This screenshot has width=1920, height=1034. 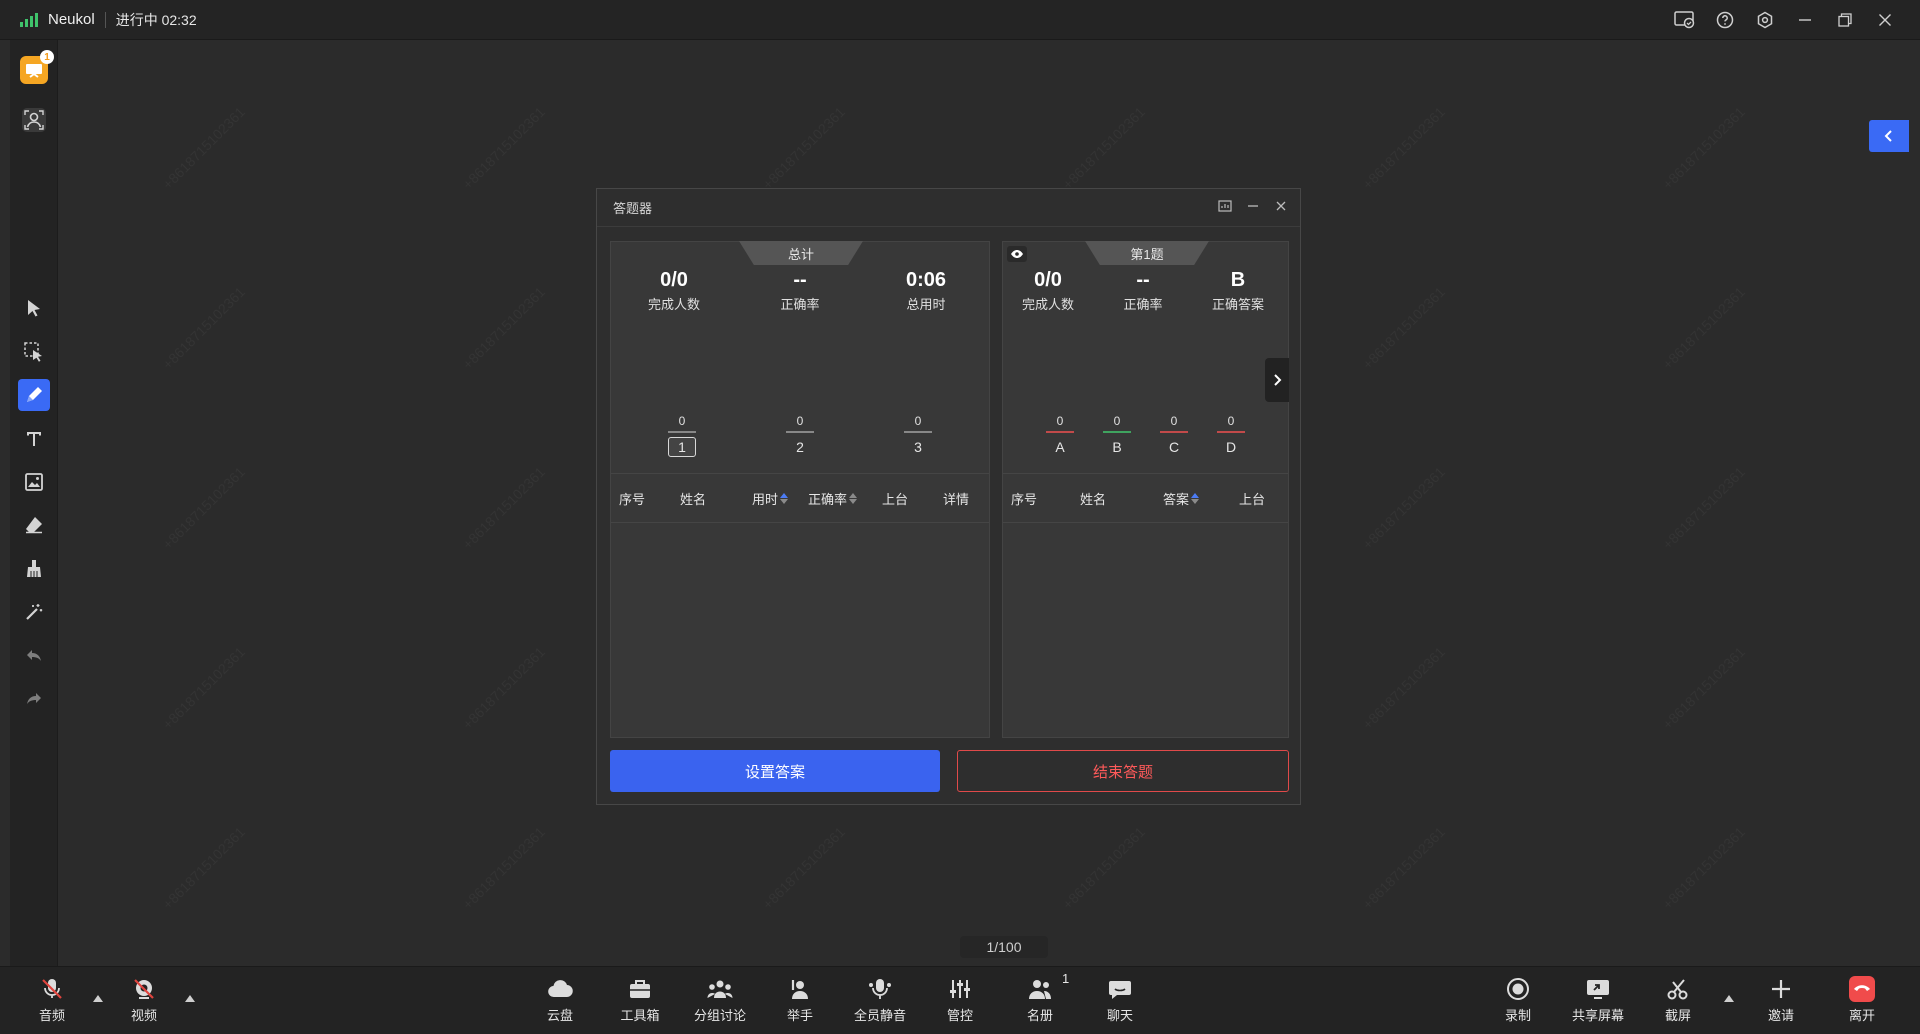 What do you see at coordinates (1231, 436) in the screenshot?
I see `option-bar: 0 D` at bounding box center [1231, 436].